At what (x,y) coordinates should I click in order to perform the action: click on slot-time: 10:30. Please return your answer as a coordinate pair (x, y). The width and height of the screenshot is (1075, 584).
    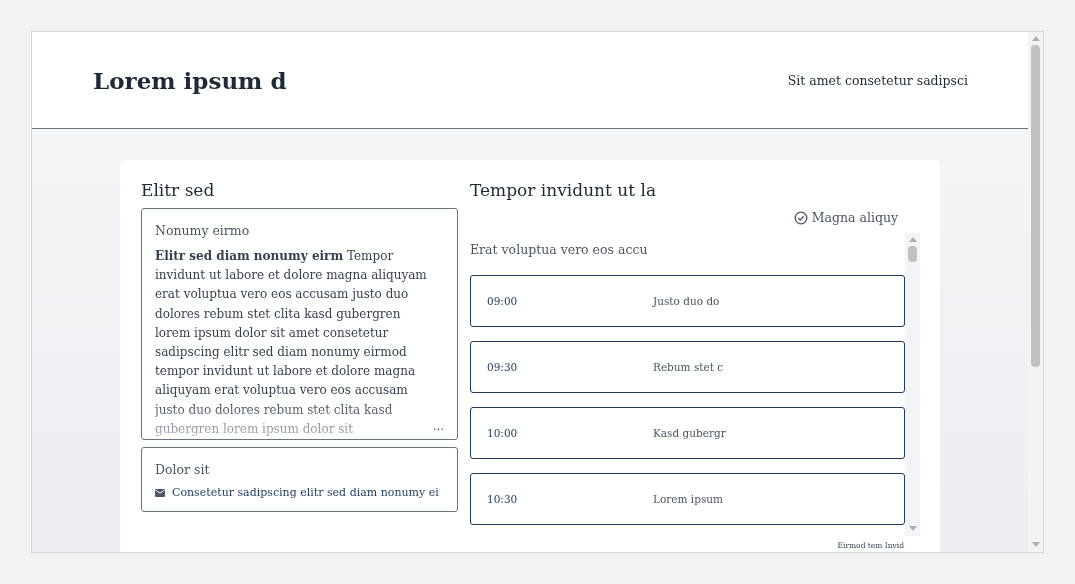
    Looking at the image, I should click on (503, 499).